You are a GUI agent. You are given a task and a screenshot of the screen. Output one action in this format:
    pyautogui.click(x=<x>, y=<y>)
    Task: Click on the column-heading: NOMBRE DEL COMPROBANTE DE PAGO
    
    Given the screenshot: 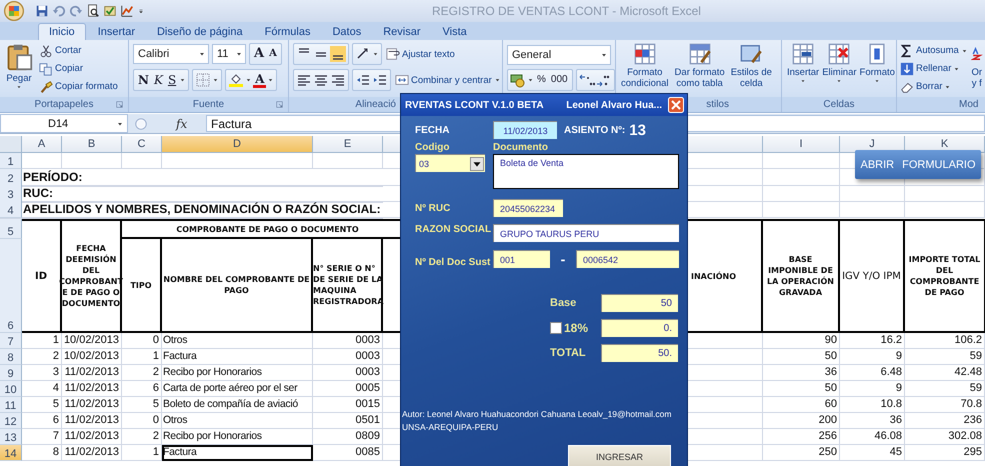 What is the action you would take?
    pyautogui.click(x=237, y=286)
    